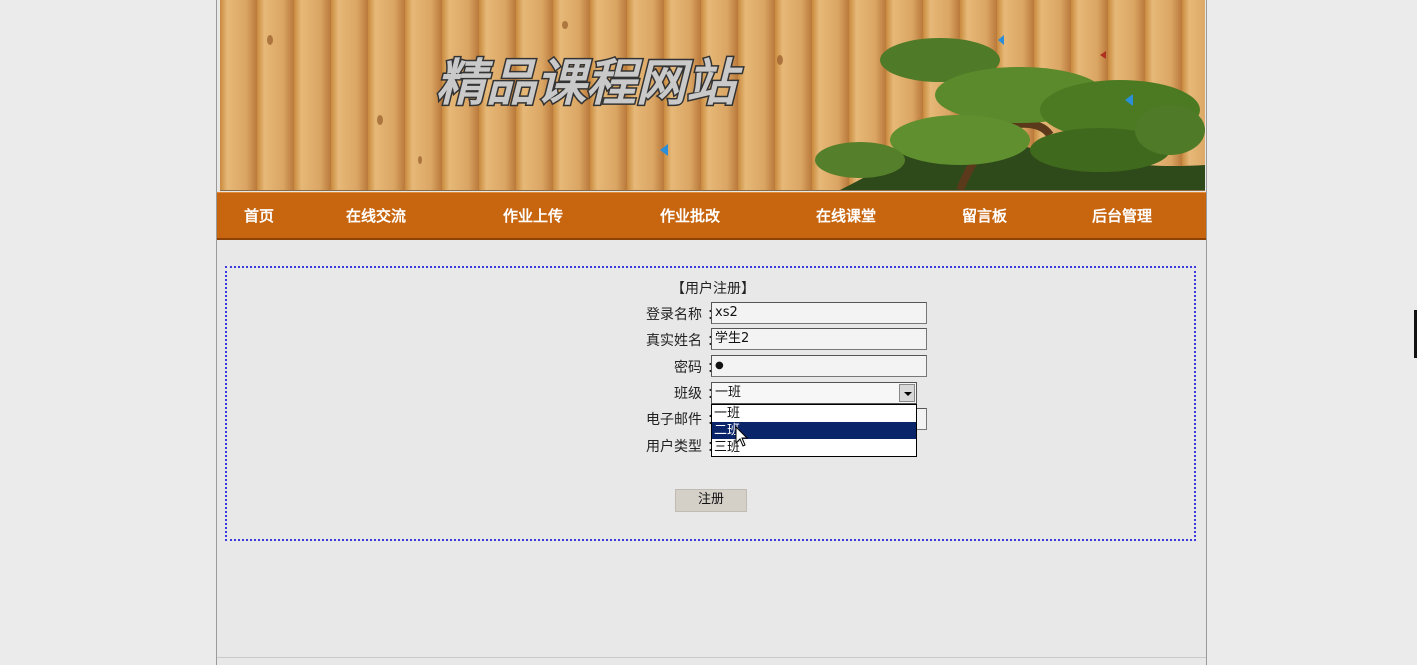 The image size is (1417, 665). What do you see at coordinates (674, 420) in the screenshot?
I see `email-label: 电子邮件` at bounding box center [674, 420].